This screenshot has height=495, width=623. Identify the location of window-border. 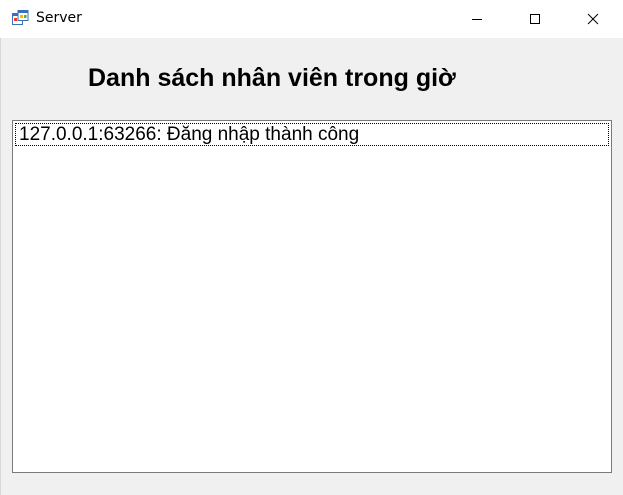
(0, 266).